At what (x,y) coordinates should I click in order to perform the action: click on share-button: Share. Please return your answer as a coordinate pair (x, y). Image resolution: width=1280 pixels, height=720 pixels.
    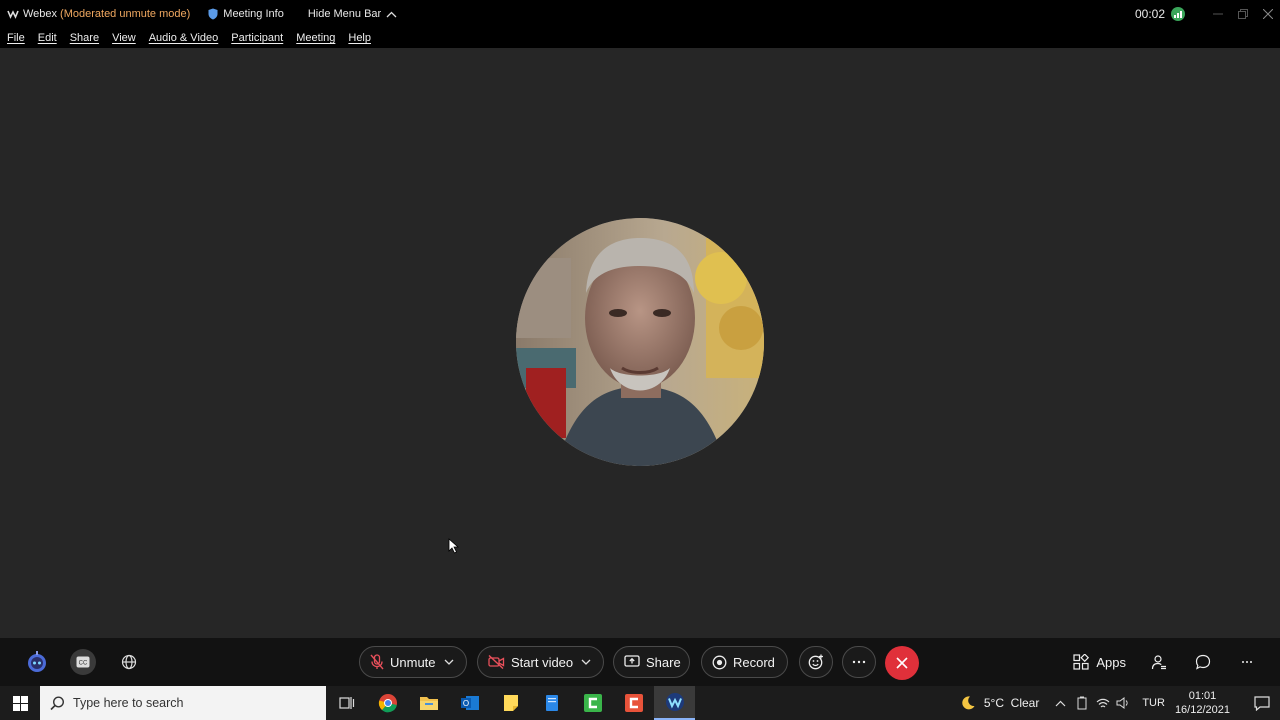
    Looking at the image, I should click on (651, 662).